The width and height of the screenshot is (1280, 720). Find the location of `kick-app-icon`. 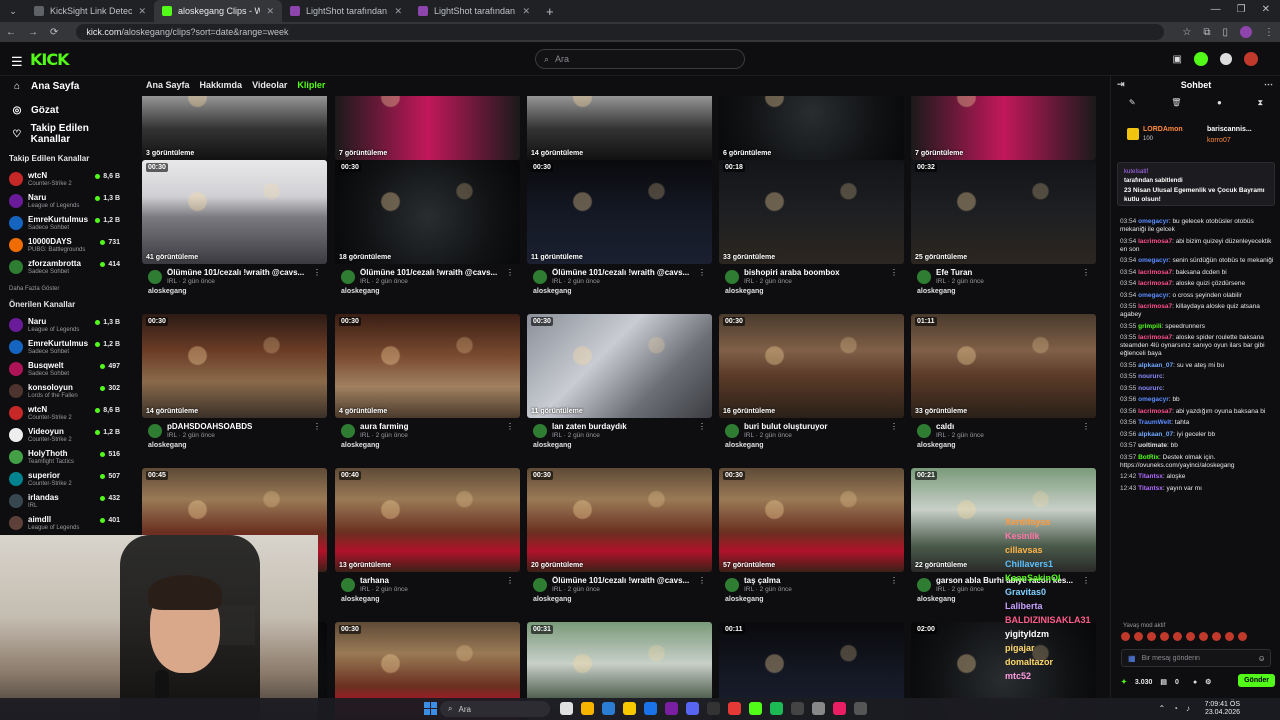

kick-app-icon is located at coordinates (755, 708).